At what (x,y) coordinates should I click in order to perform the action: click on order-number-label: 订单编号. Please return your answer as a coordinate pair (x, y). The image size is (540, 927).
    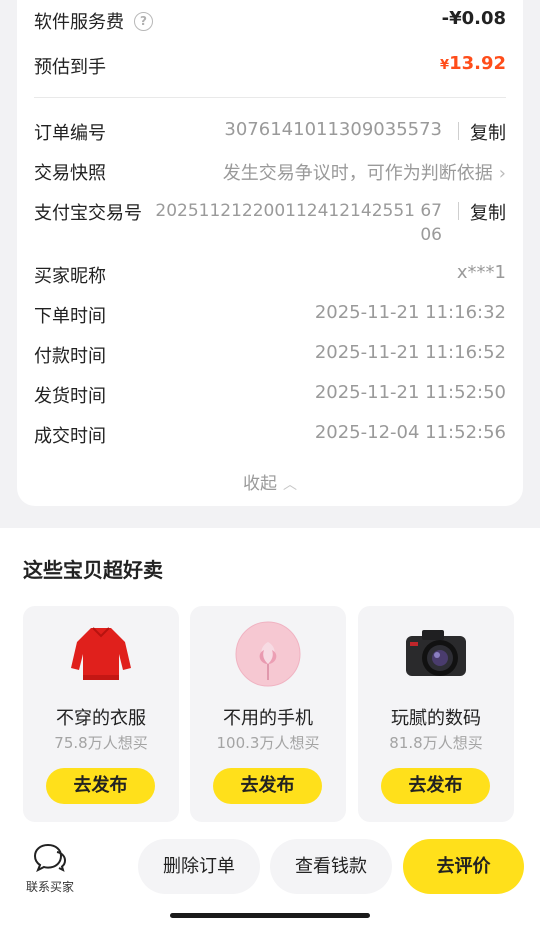
    Looking at the image, I should click on (70, 133).